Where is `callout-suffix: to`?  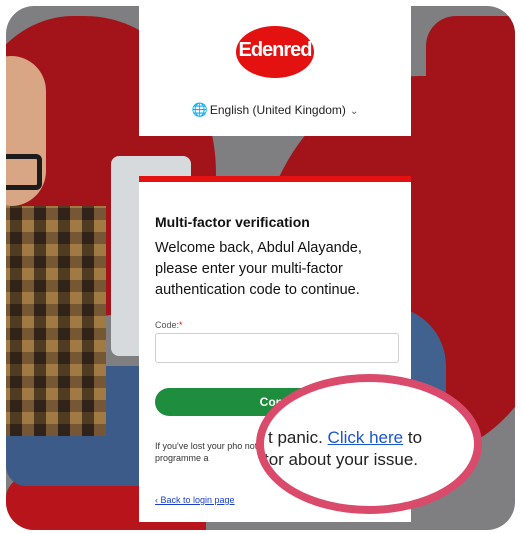
callout-suffix: to is located at coordinates (413, 437).